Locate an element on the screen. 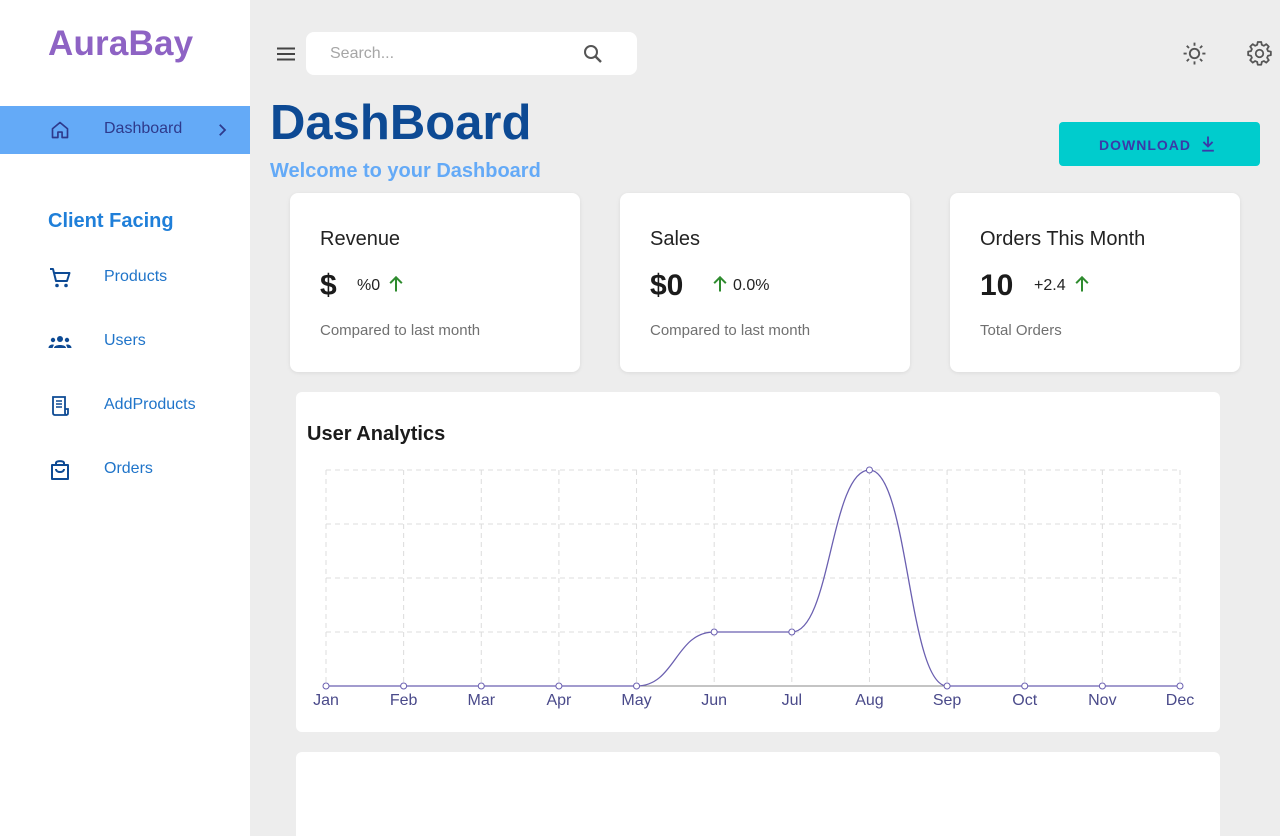  download-icon is located at coordinates (1208, 144).